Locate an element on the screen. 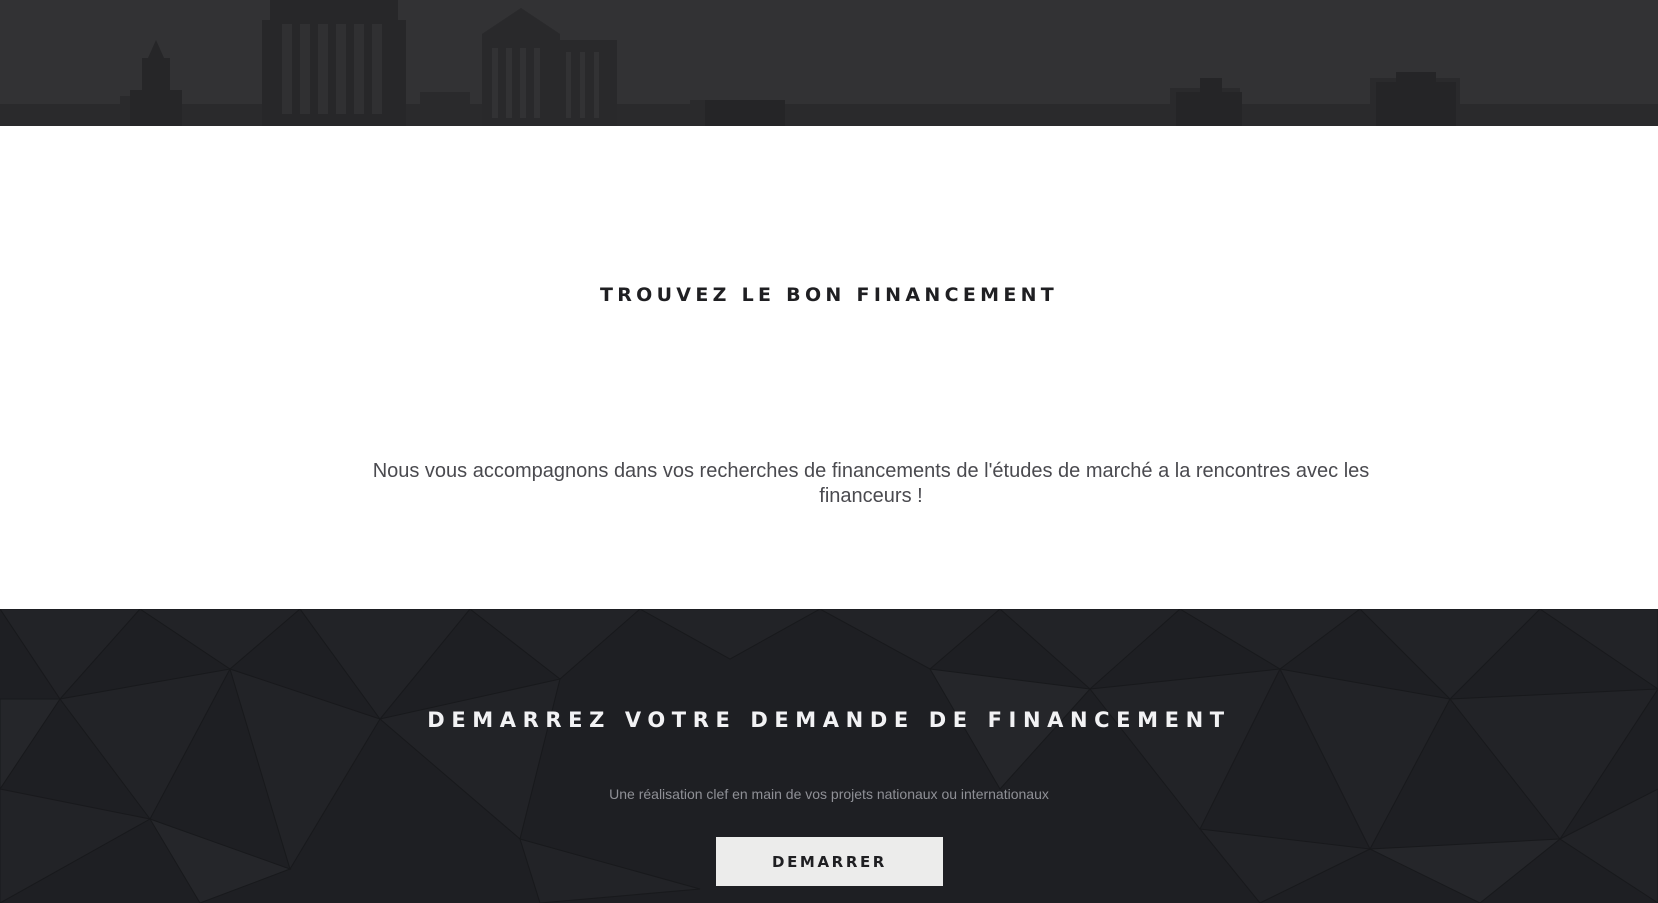 Image resolution: width=1658 pixels, height=903 pixels. start-button: DEMARRER is located at coordinates (829, 861).